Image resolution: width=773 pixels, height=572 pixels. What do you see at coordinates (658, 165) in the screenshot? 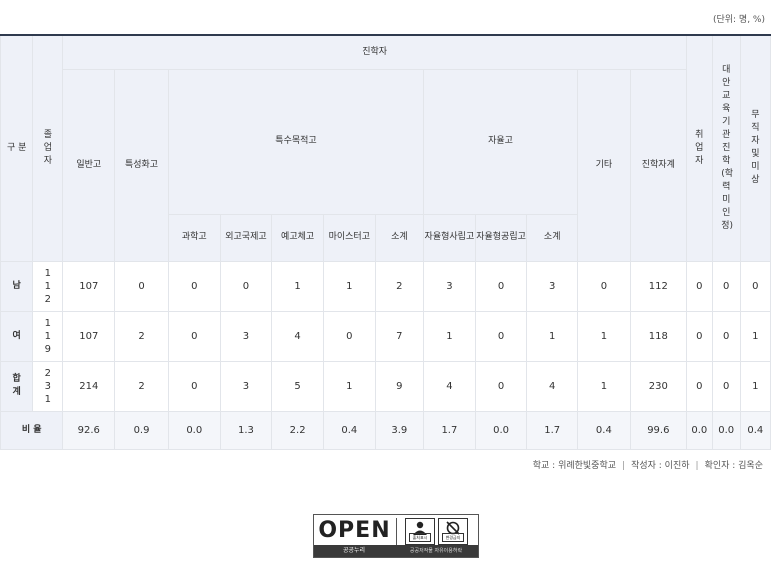
I see `header-advance-total: 진학자계` at bounding box center [658, 165].